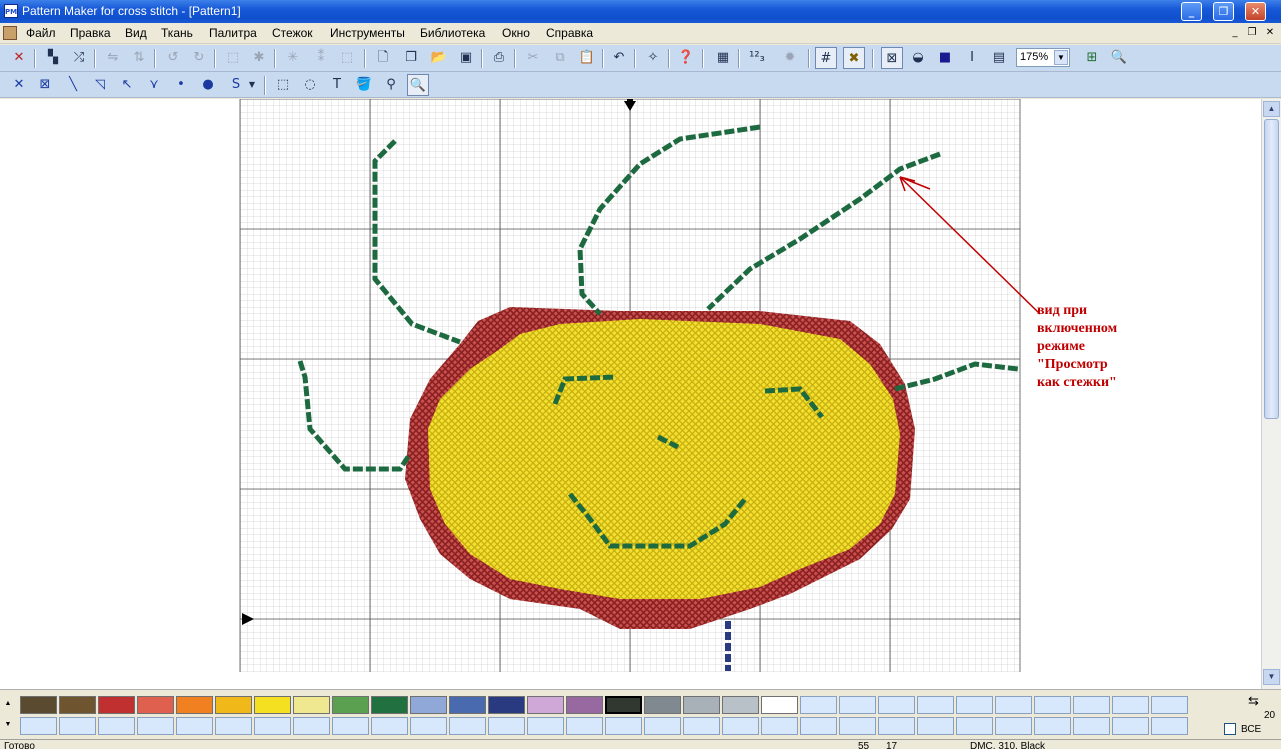 Image resolution: width=1281 pixels, height=749 pixels. Describe the element at coordinates (1255, 11) in the screenshot. I see `close-button: ✕` at that location.